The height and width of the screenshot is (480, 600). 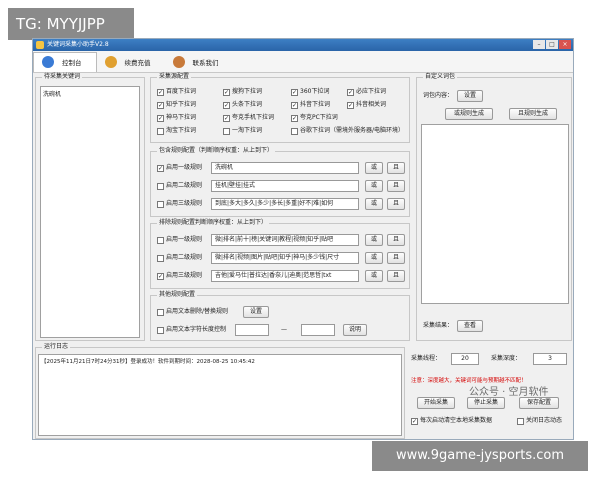 I want to click on source-checkbox: 淘宝下拉词, so click(x=176, y=131).